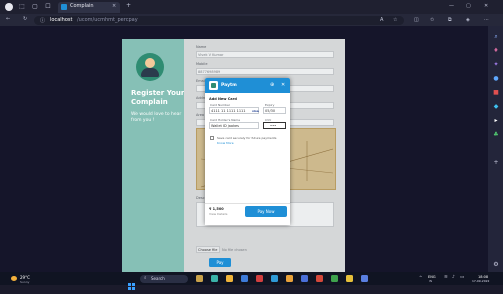  Describe the element at coordinates (9, 7) in the screenshot. I see `profile-icon` at that location.